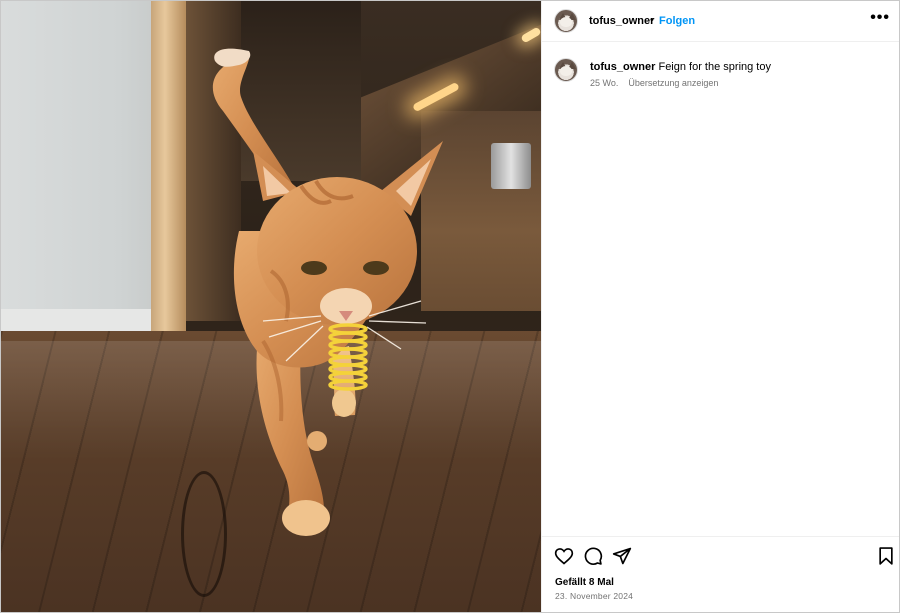 This screenshot has width=900, height=613. Describe the element at coordinates (622, 67) in the screenshot. I see `caption-username: tofus_owner` at that location.